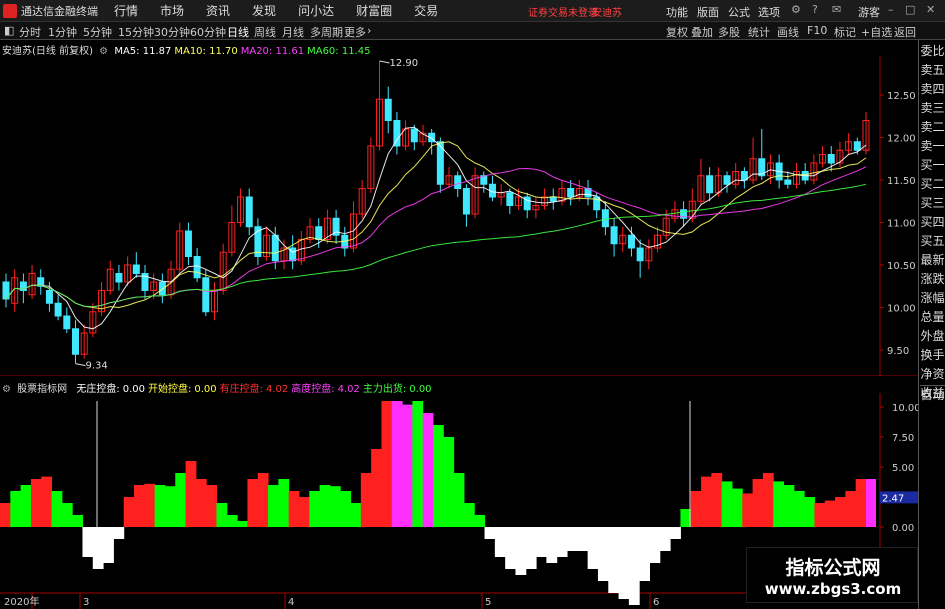 The width and height of the screenshot is (945, 609). What do you see at coordinates (172, 10) in the screenshot?
I see `menu-market: 市场` at bounding box center [172, 10].